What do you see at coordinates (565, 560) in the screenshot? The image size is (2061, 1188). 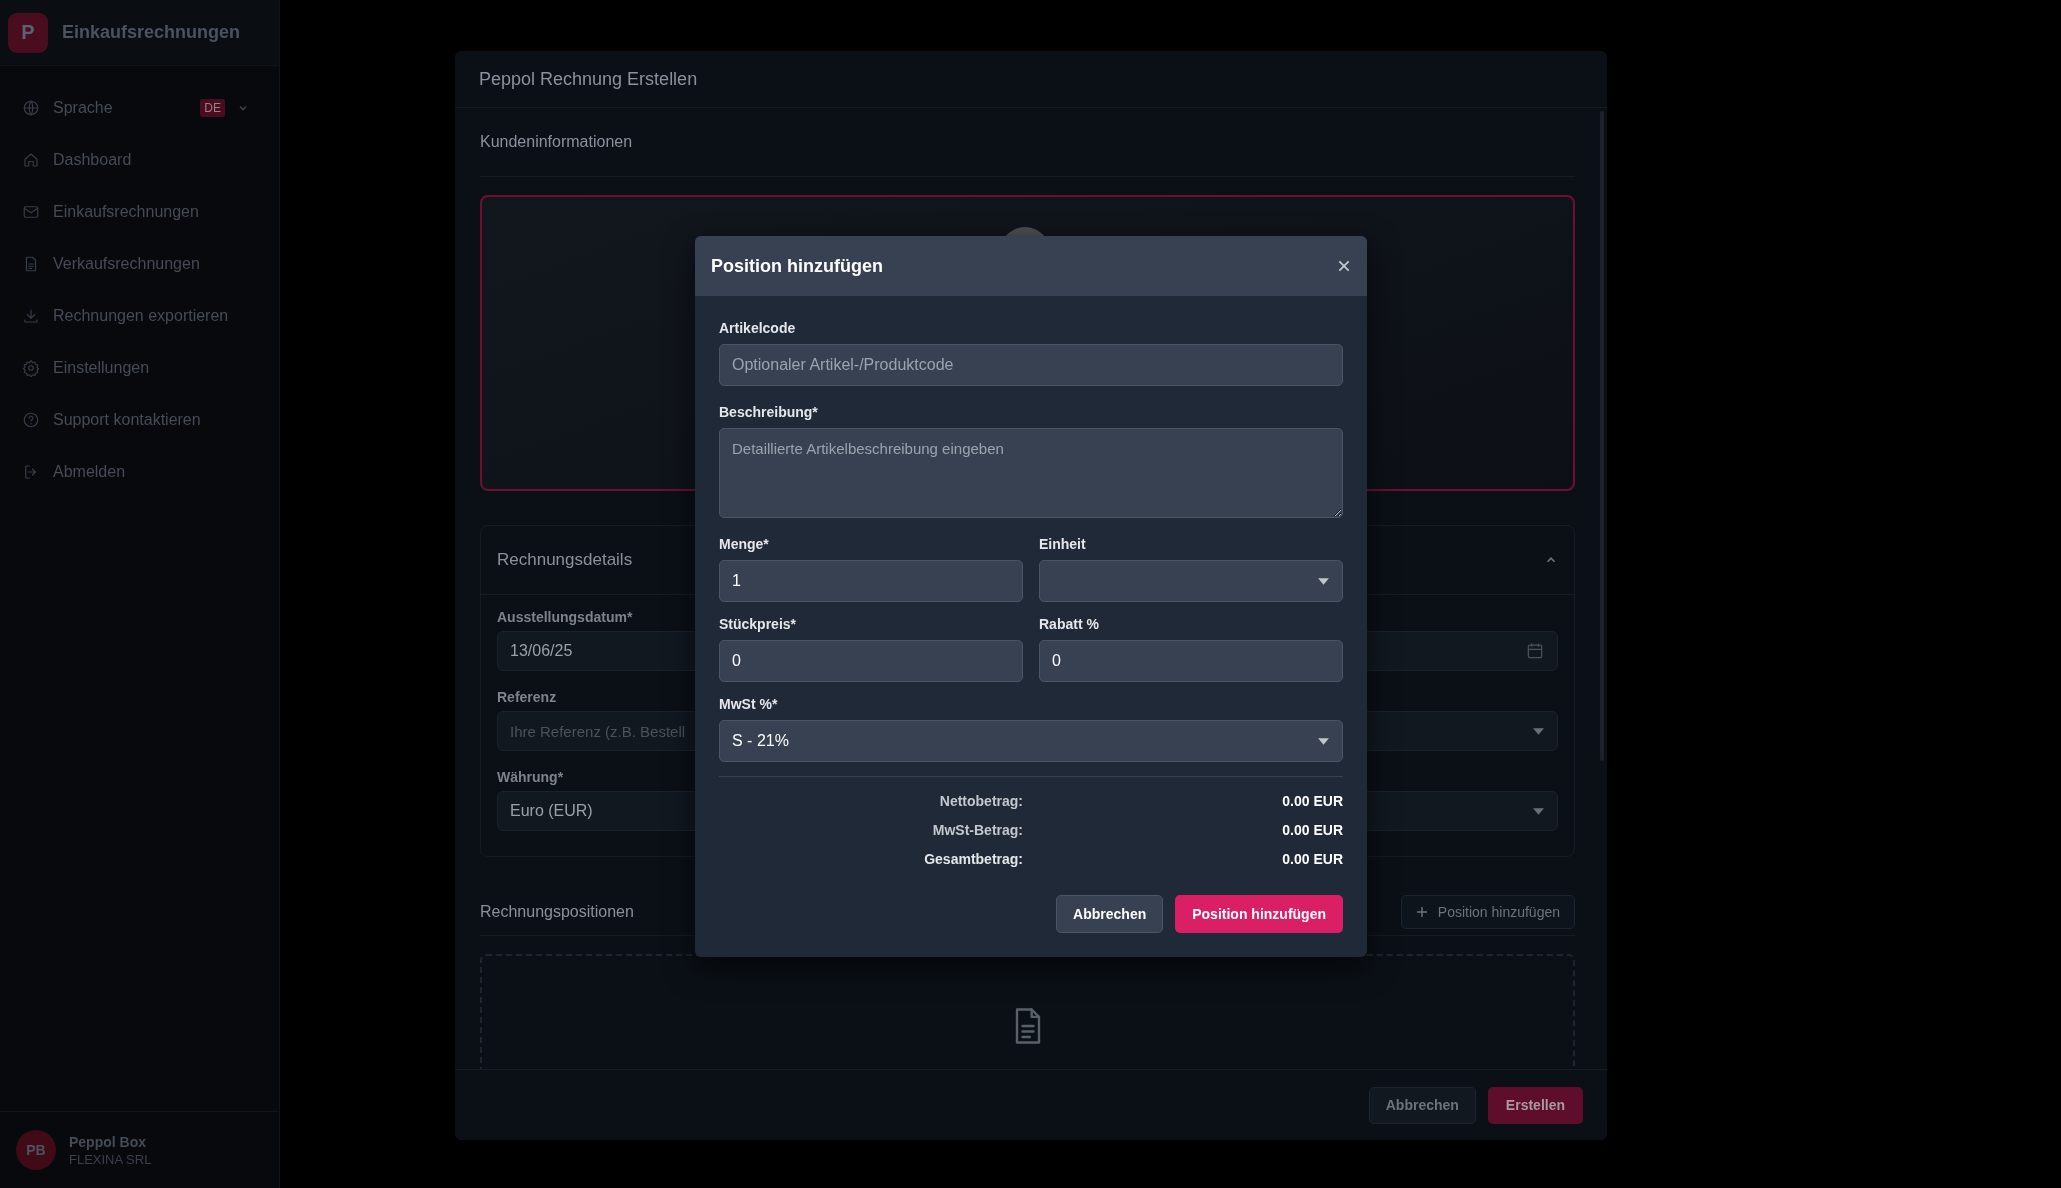 I see `section-title: Rechnungsdetails` at bounding box center [565, 560].